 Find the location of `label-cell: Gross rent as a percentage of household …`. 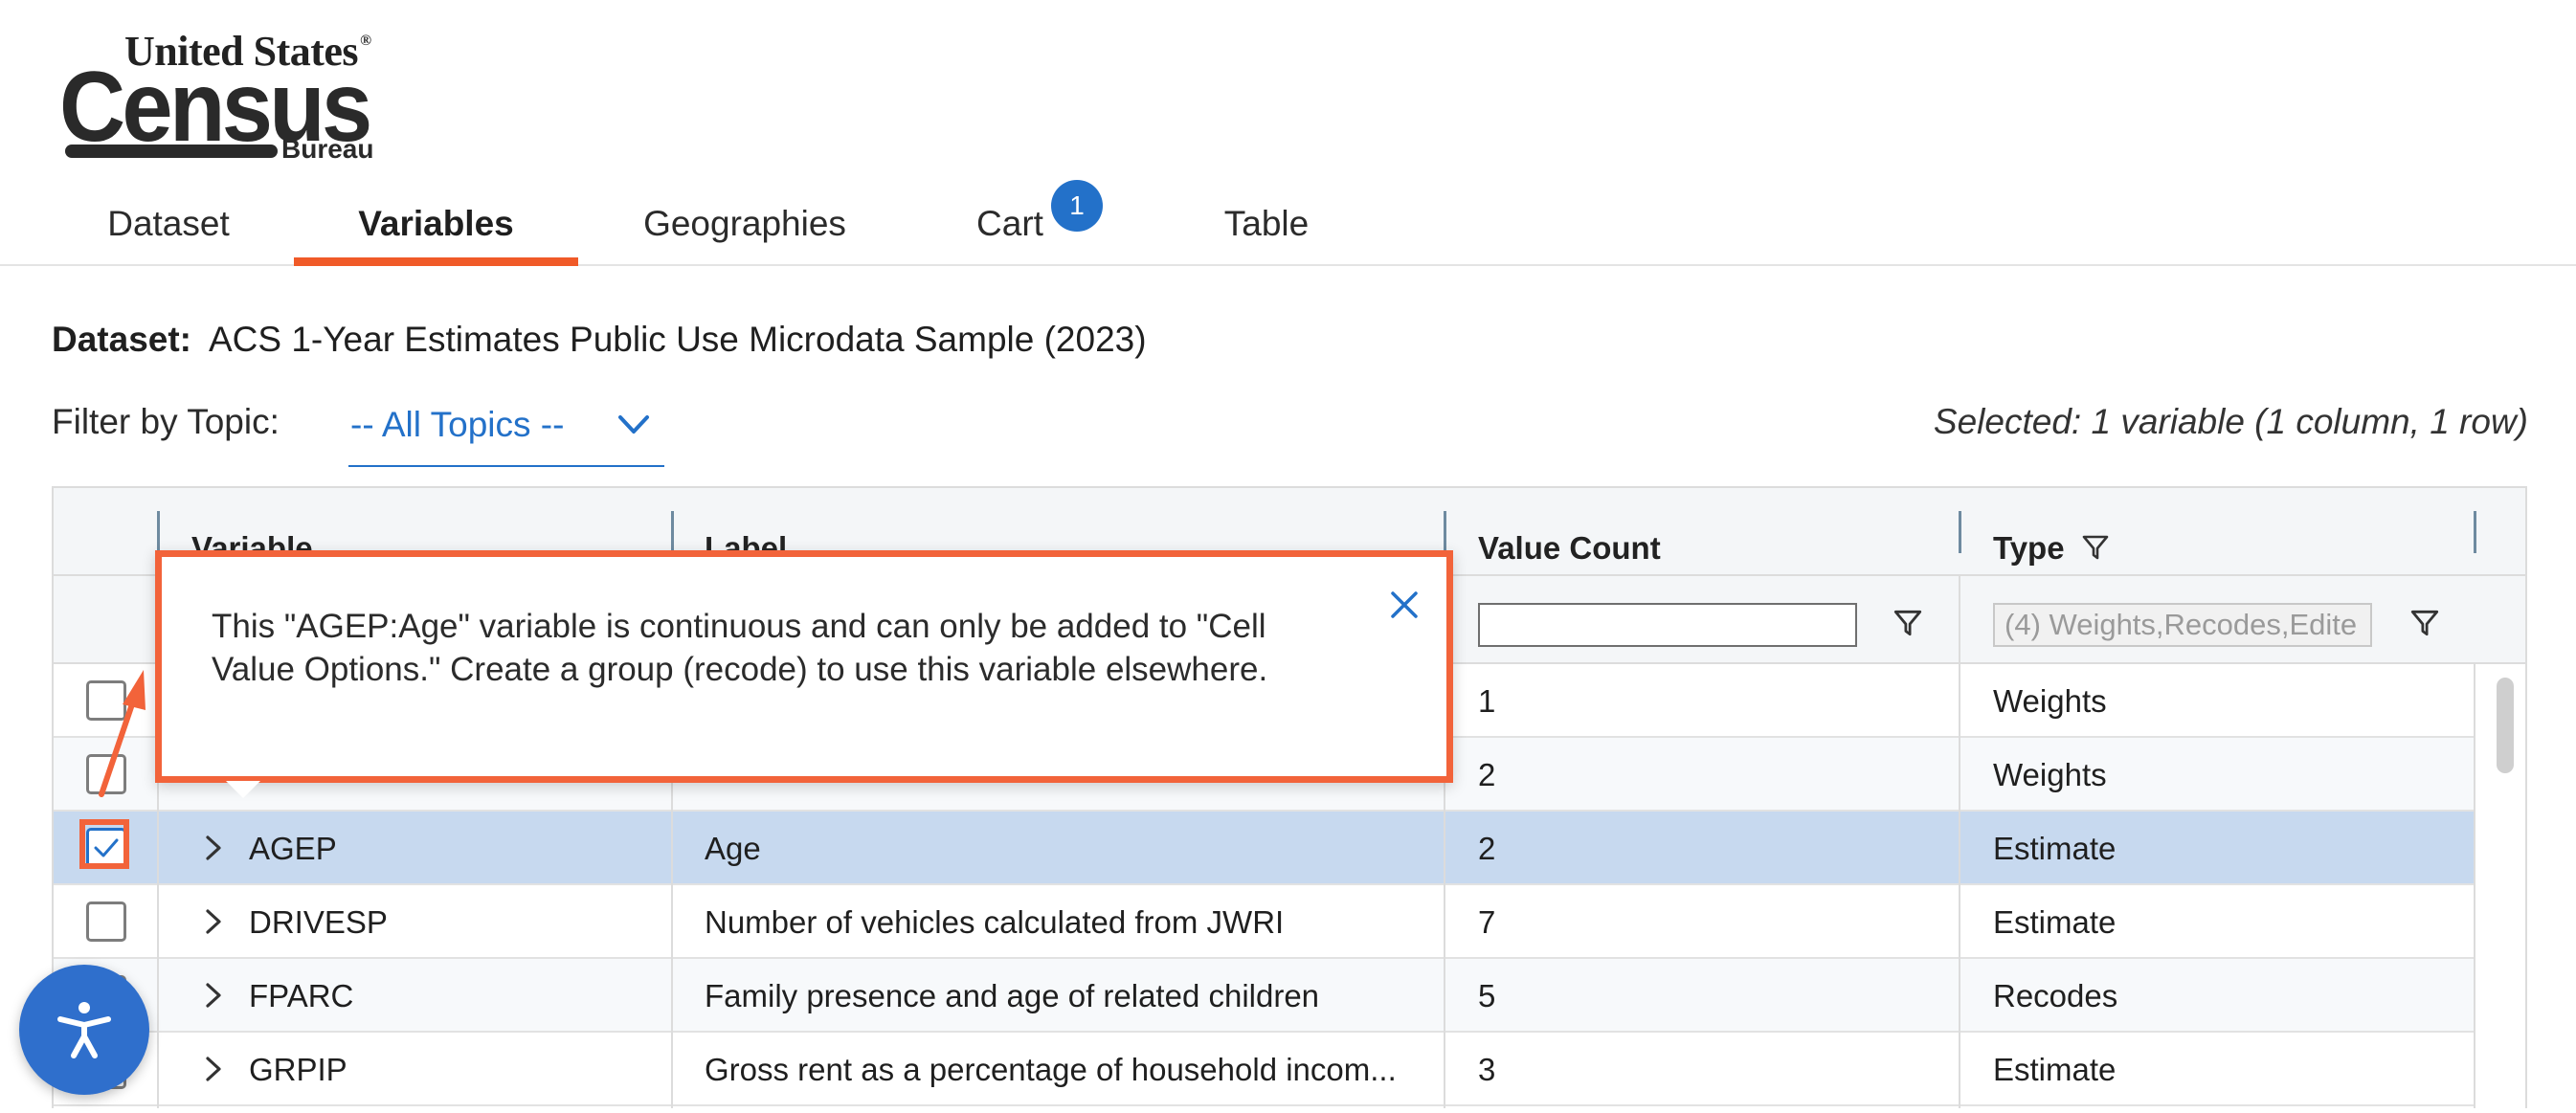

label-cell: Gross rent as a percentage of household … is located at coordinates (1051, 1069).